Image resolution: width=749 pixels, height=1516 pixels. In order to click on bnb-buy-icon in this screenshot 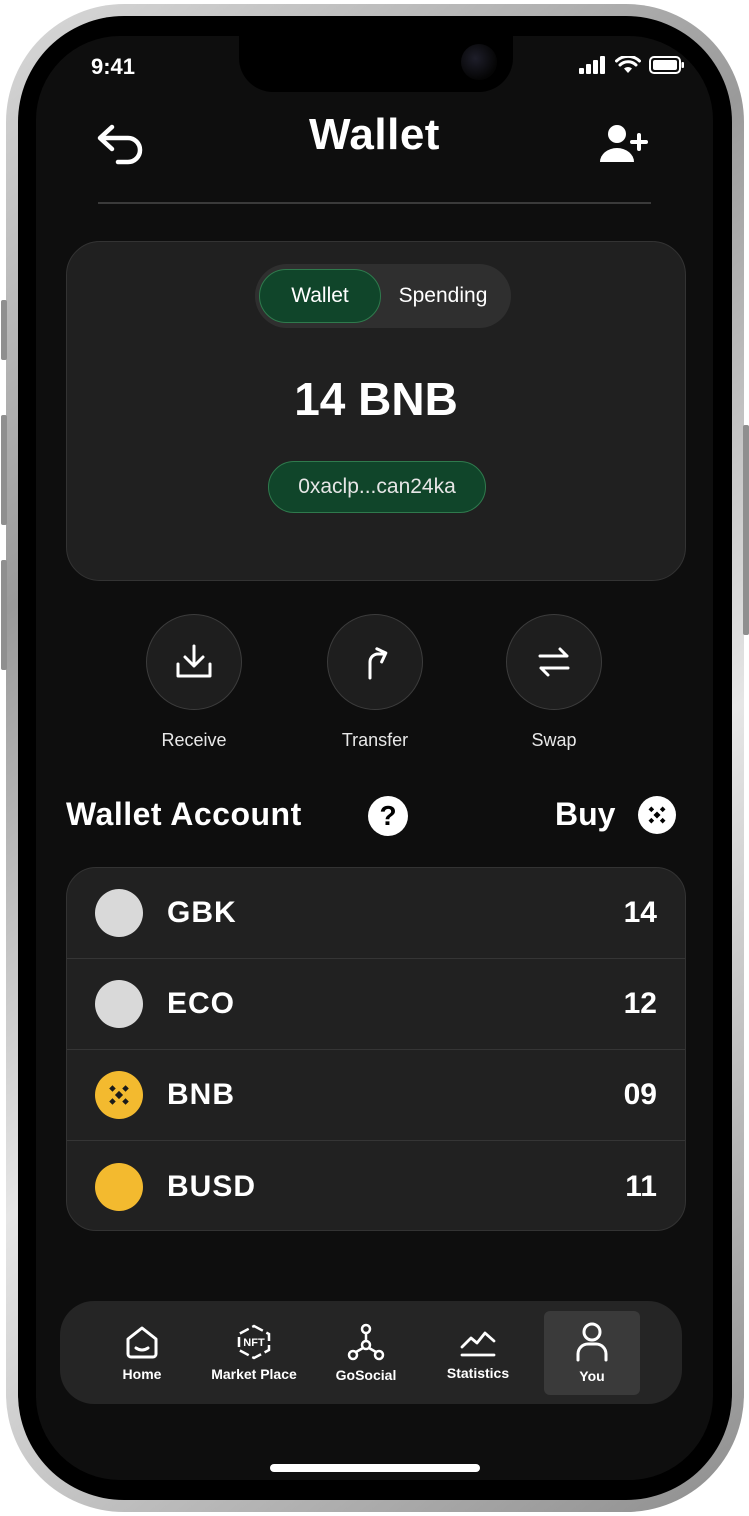, I will do `click(657, 815)`.